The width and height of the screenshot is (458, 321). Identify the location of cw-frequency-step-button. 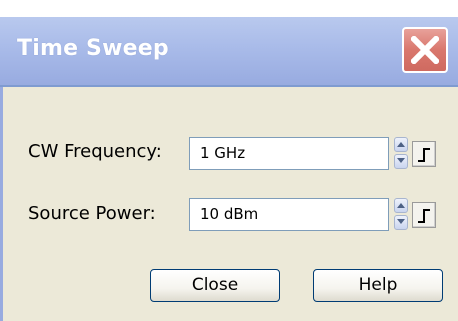
(424, 154).